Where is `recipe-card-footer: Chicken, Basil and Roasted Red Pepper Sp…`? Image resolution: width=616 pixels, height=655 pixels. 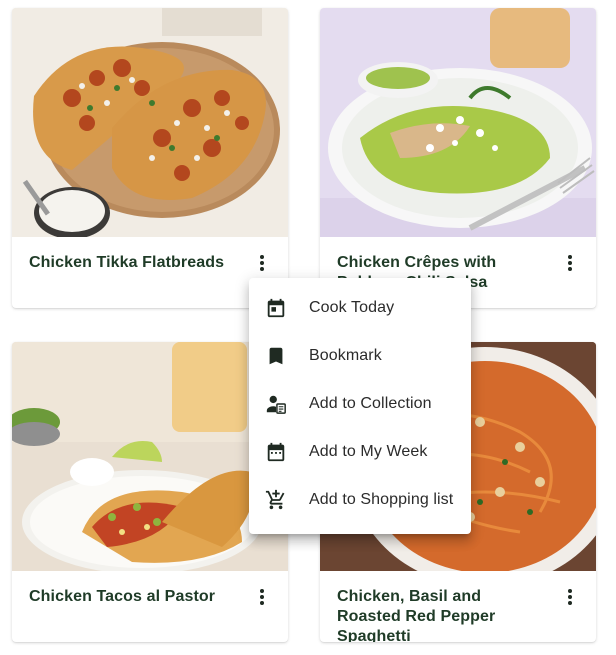 recipe-card-footer: Chicken, Basil and Roasted Red Pepper Sp… is located at coordinates (458, 606).